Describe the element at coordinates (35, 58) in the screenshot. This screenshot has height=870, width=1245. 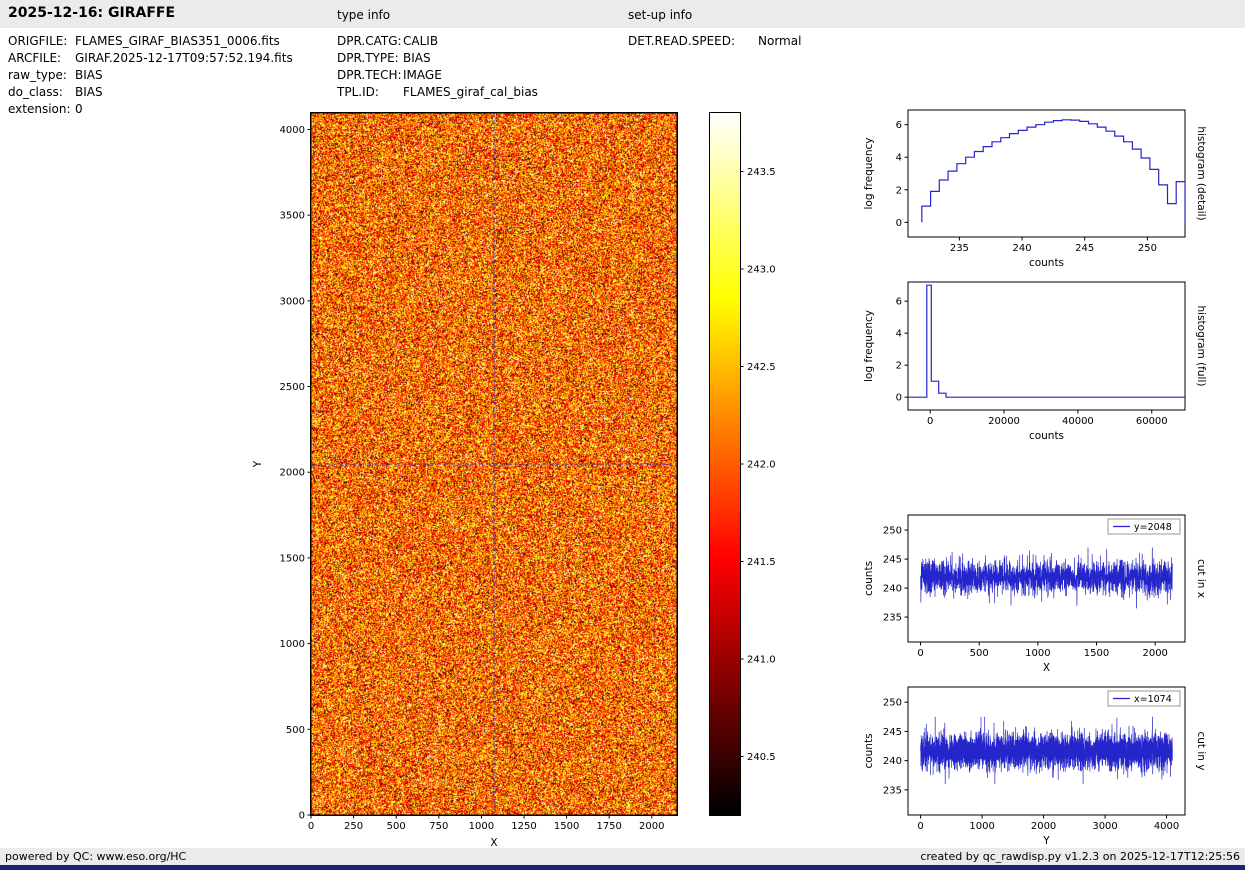
I see `meta-label: ARCFILE:` at that location.